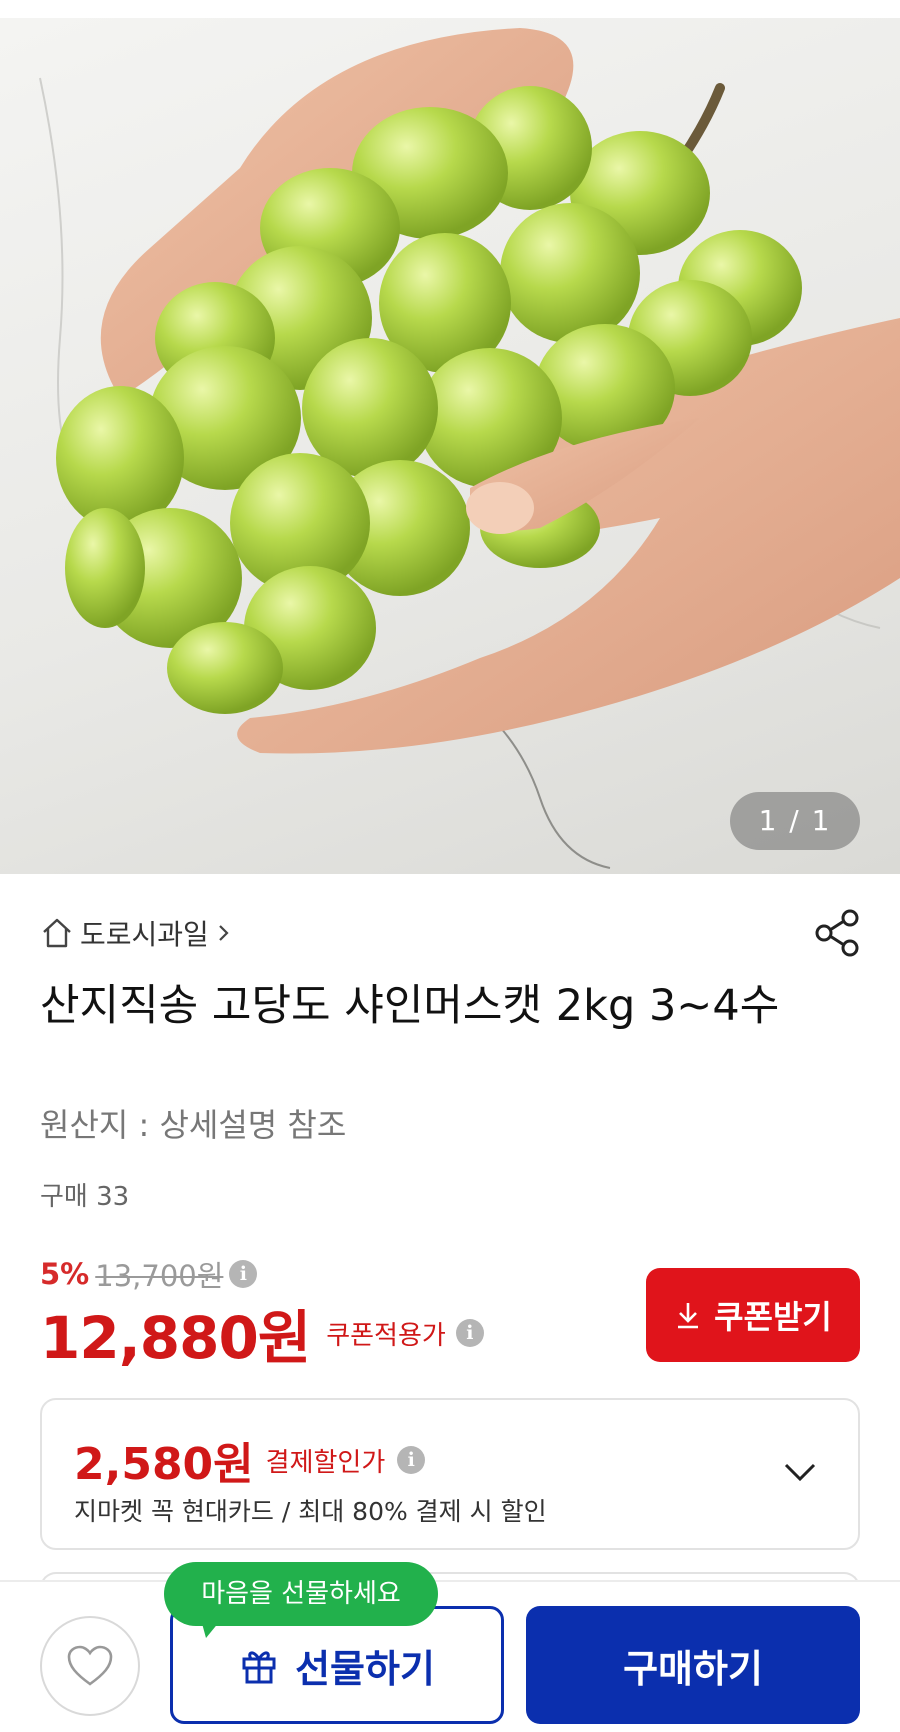 This screenshot has height=1732, width=900. Describe the element at coordinates (325, 1462) in the screenshot. I see `card-discount-label: 결제할인가` at that location.